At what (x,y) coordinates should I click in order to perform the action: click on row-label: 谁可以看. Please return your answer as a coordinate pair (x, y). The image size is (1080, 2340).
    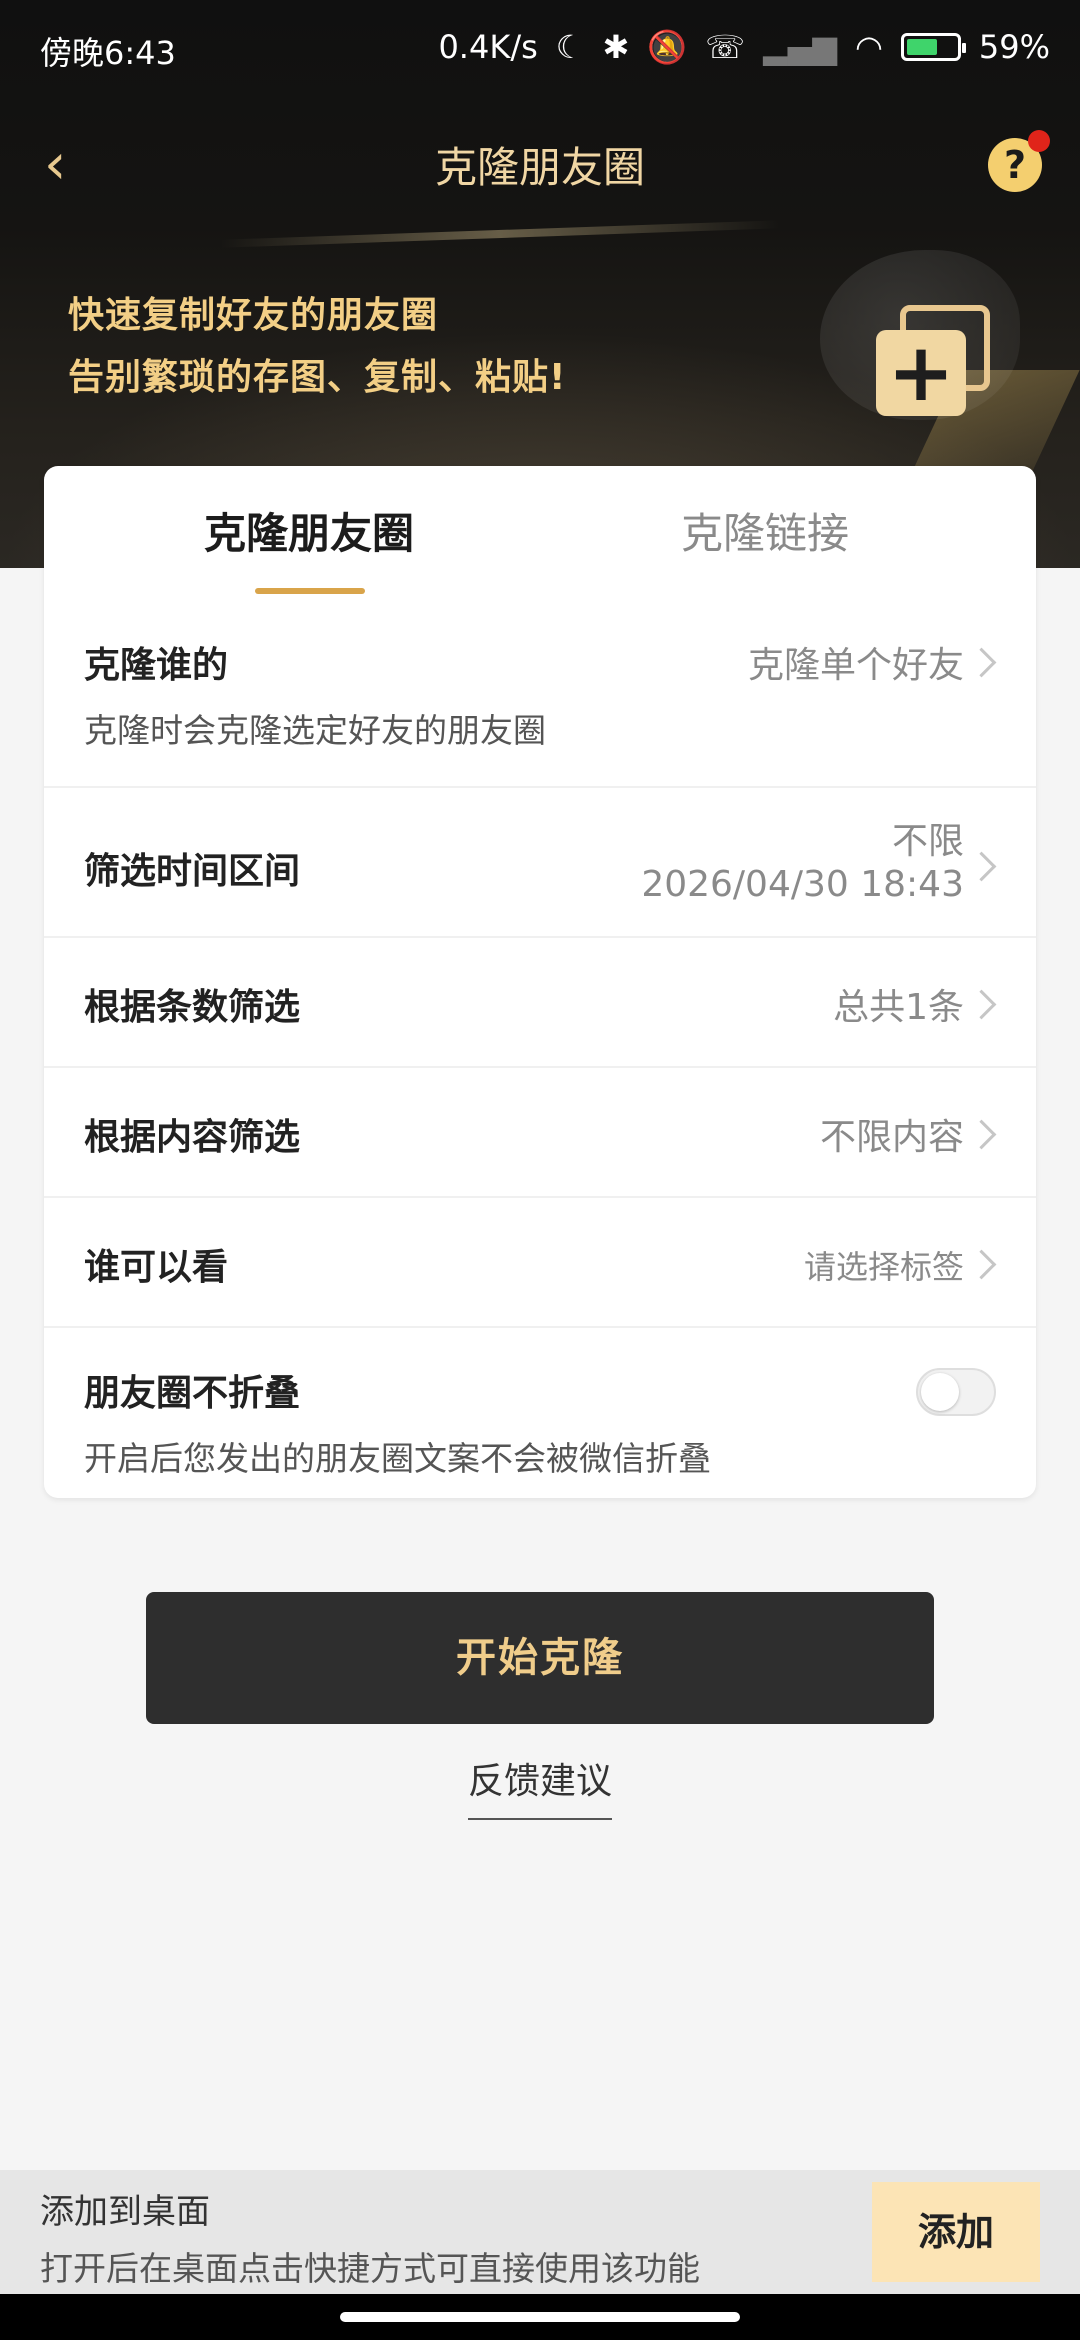
    Looking at the image, I should click on (156, 1267).